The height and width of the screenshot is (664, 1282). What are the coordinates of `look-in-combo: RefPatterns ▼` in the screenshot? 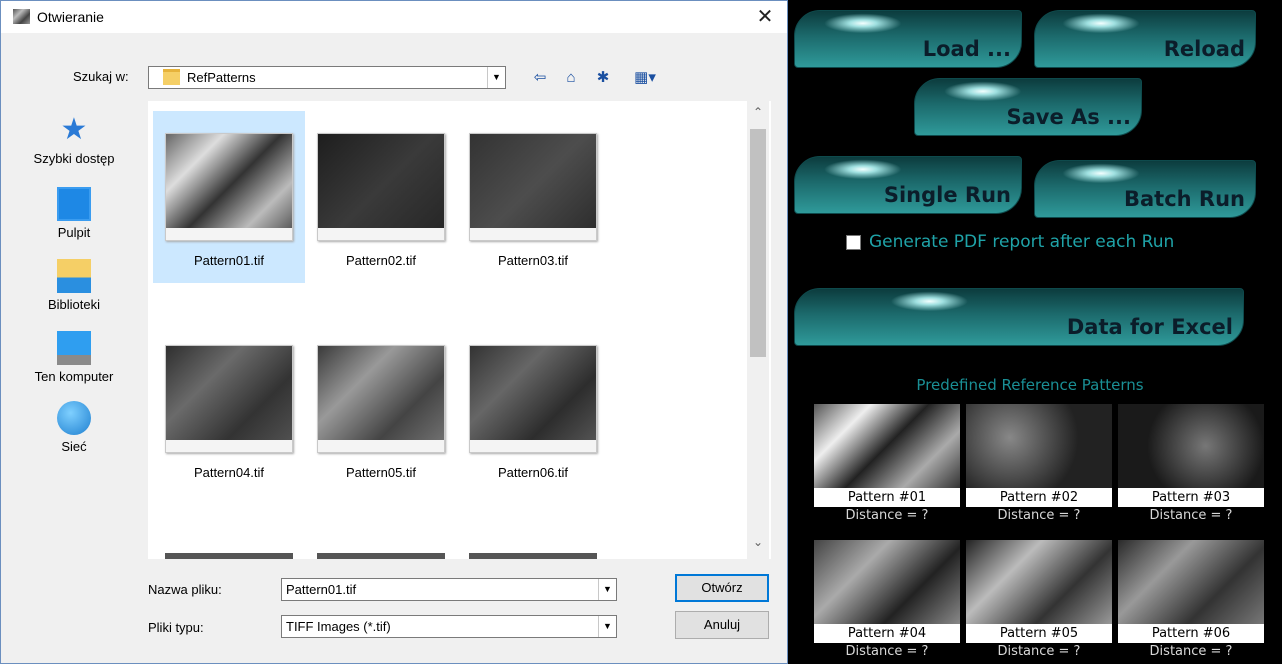 It's located at (327, 77).